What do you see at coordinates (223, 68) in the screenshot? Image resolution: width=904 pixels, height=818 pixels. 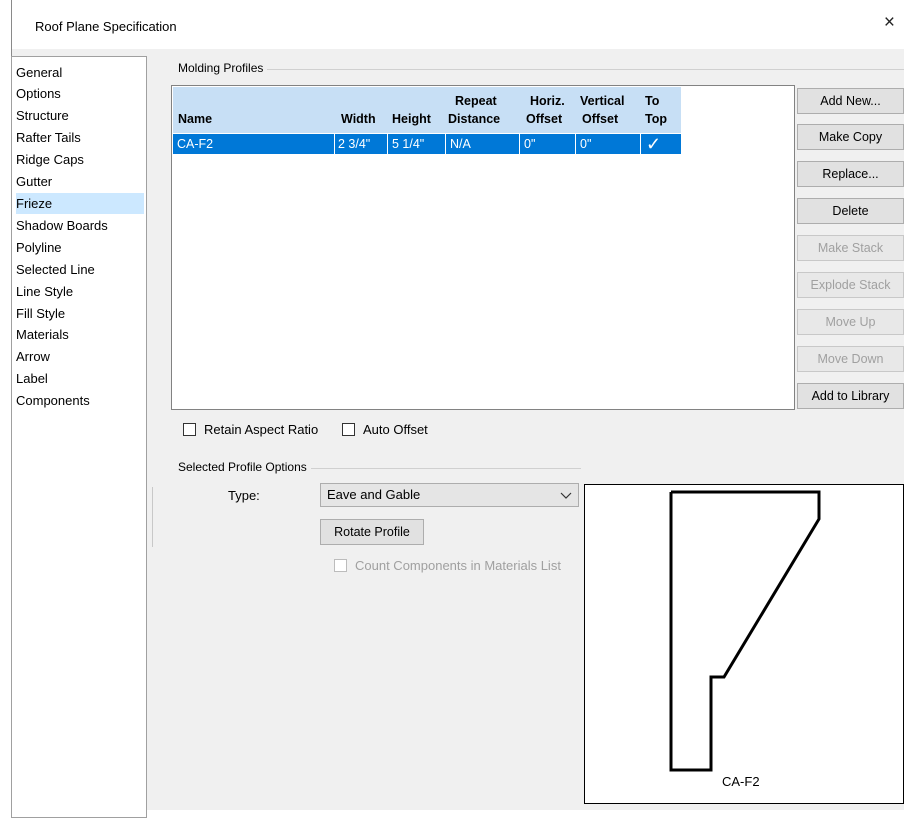 I see `molding-profiles-label: Molding Profiles` at bounding box center [223, 68].